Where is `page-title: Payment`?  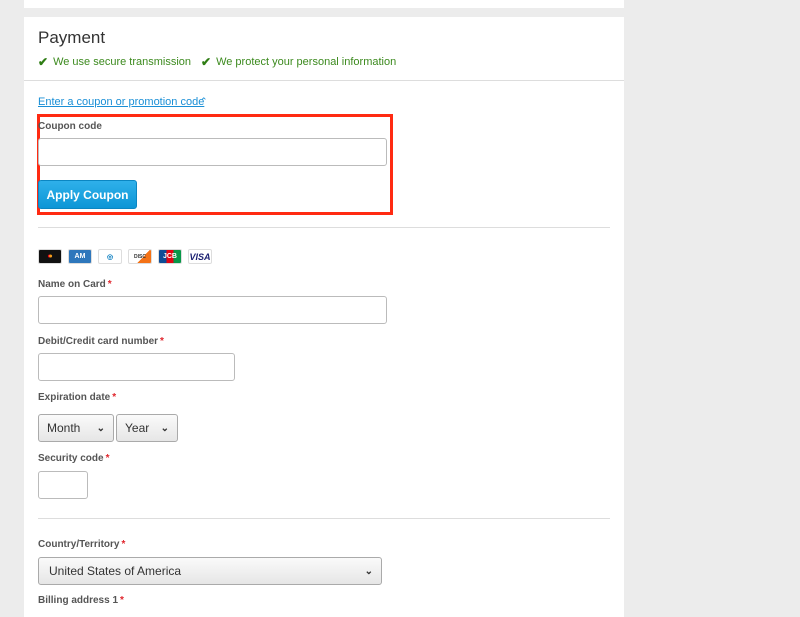
page-title: Payment is located at coordinates (72, 37).